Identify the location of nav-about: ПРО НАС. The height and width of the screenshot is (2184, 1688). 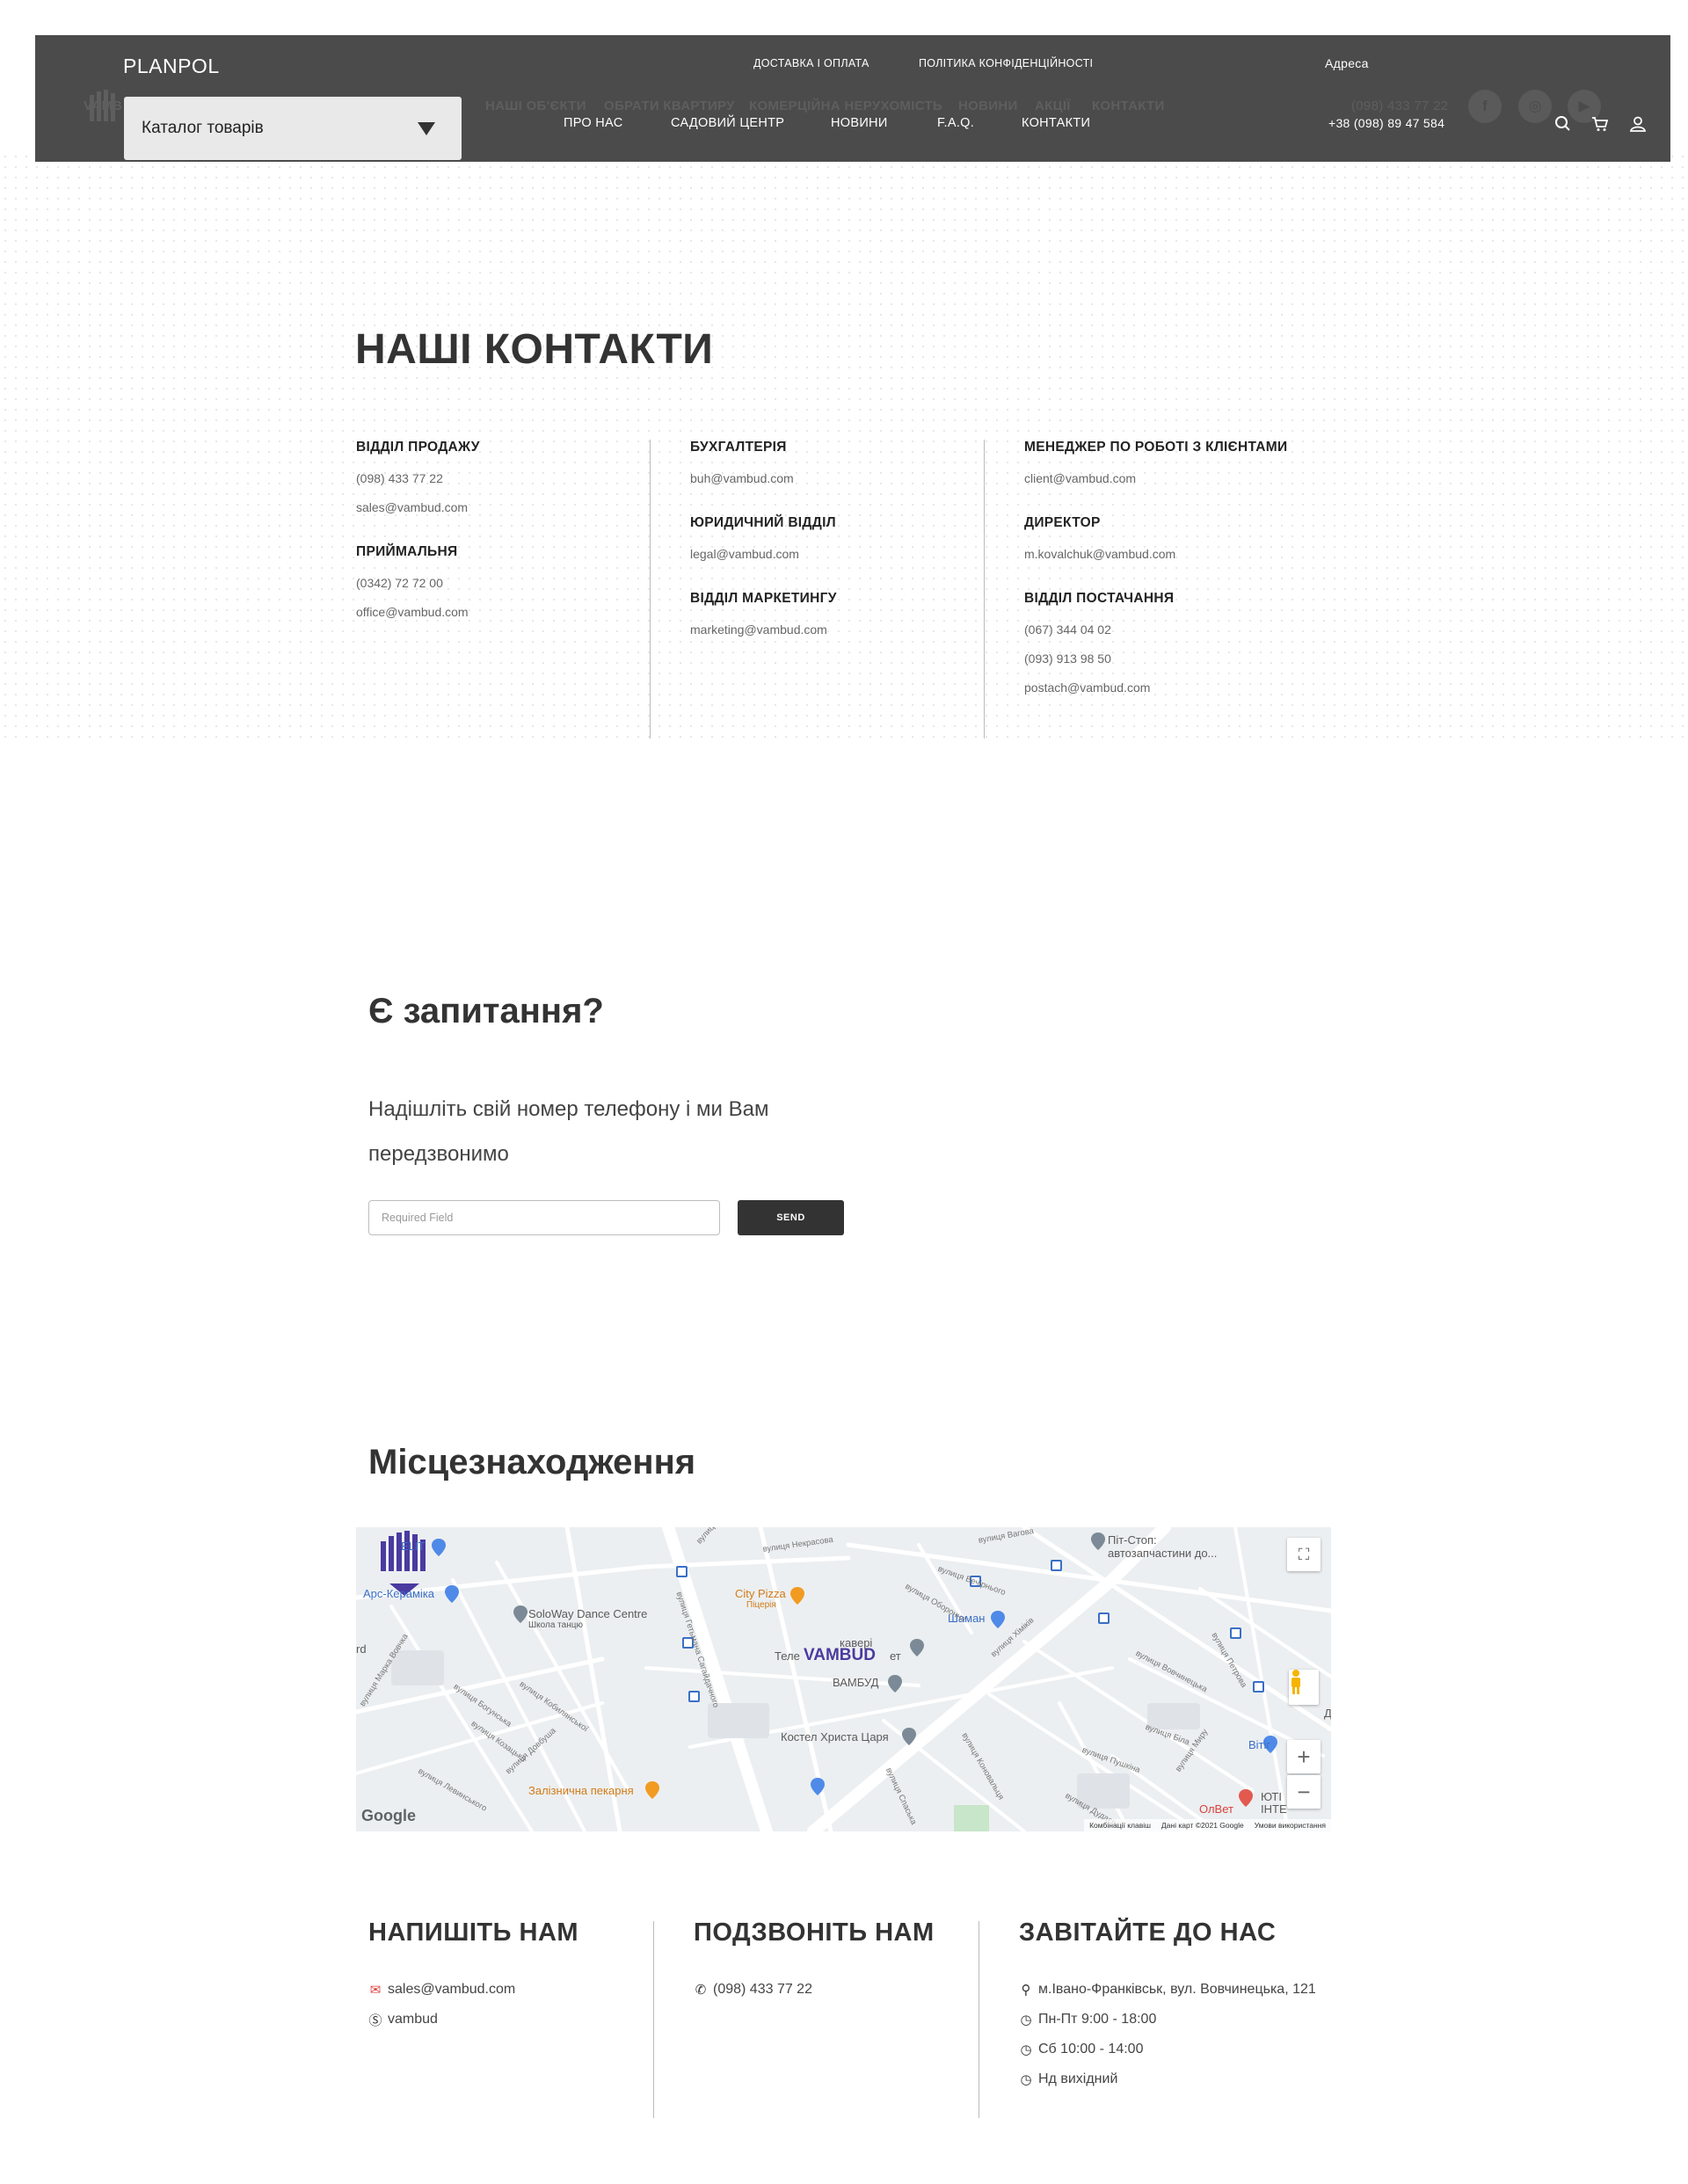
(593, 123).